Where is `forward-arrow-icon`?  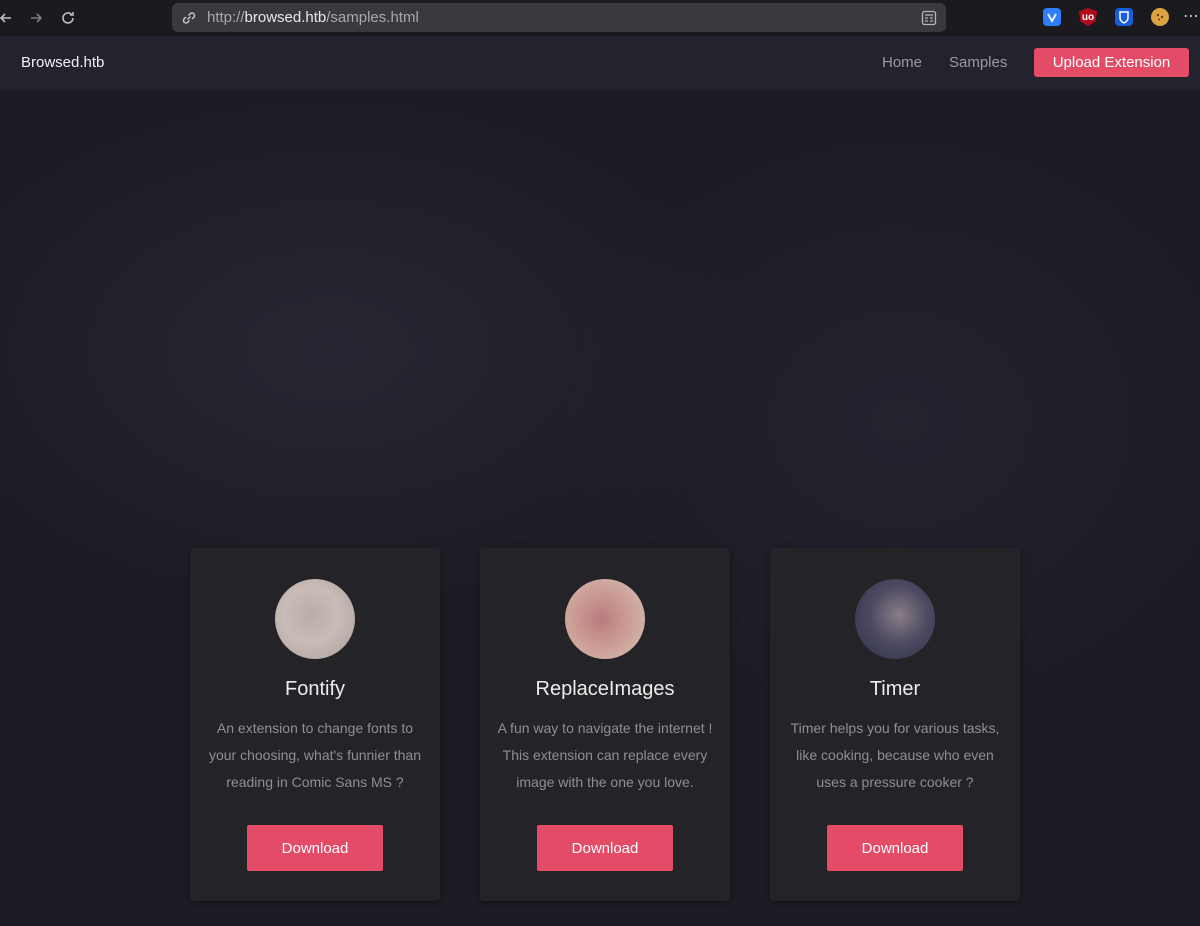
forward-arrow-icon is located at coordinates (36, 18).